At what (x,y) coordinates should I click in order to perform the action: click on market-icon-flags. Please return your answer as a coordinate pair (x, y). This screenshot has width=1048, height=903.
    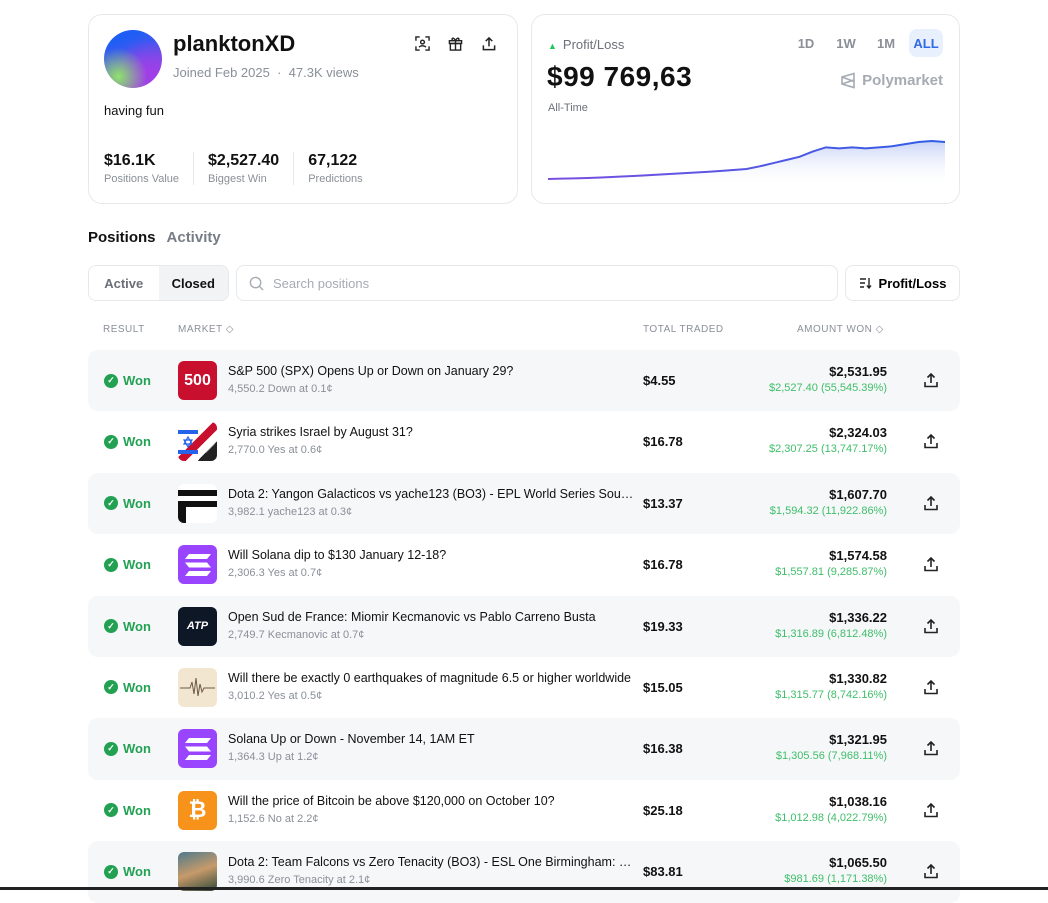
    Looking at the image, I should click on (197, 442).